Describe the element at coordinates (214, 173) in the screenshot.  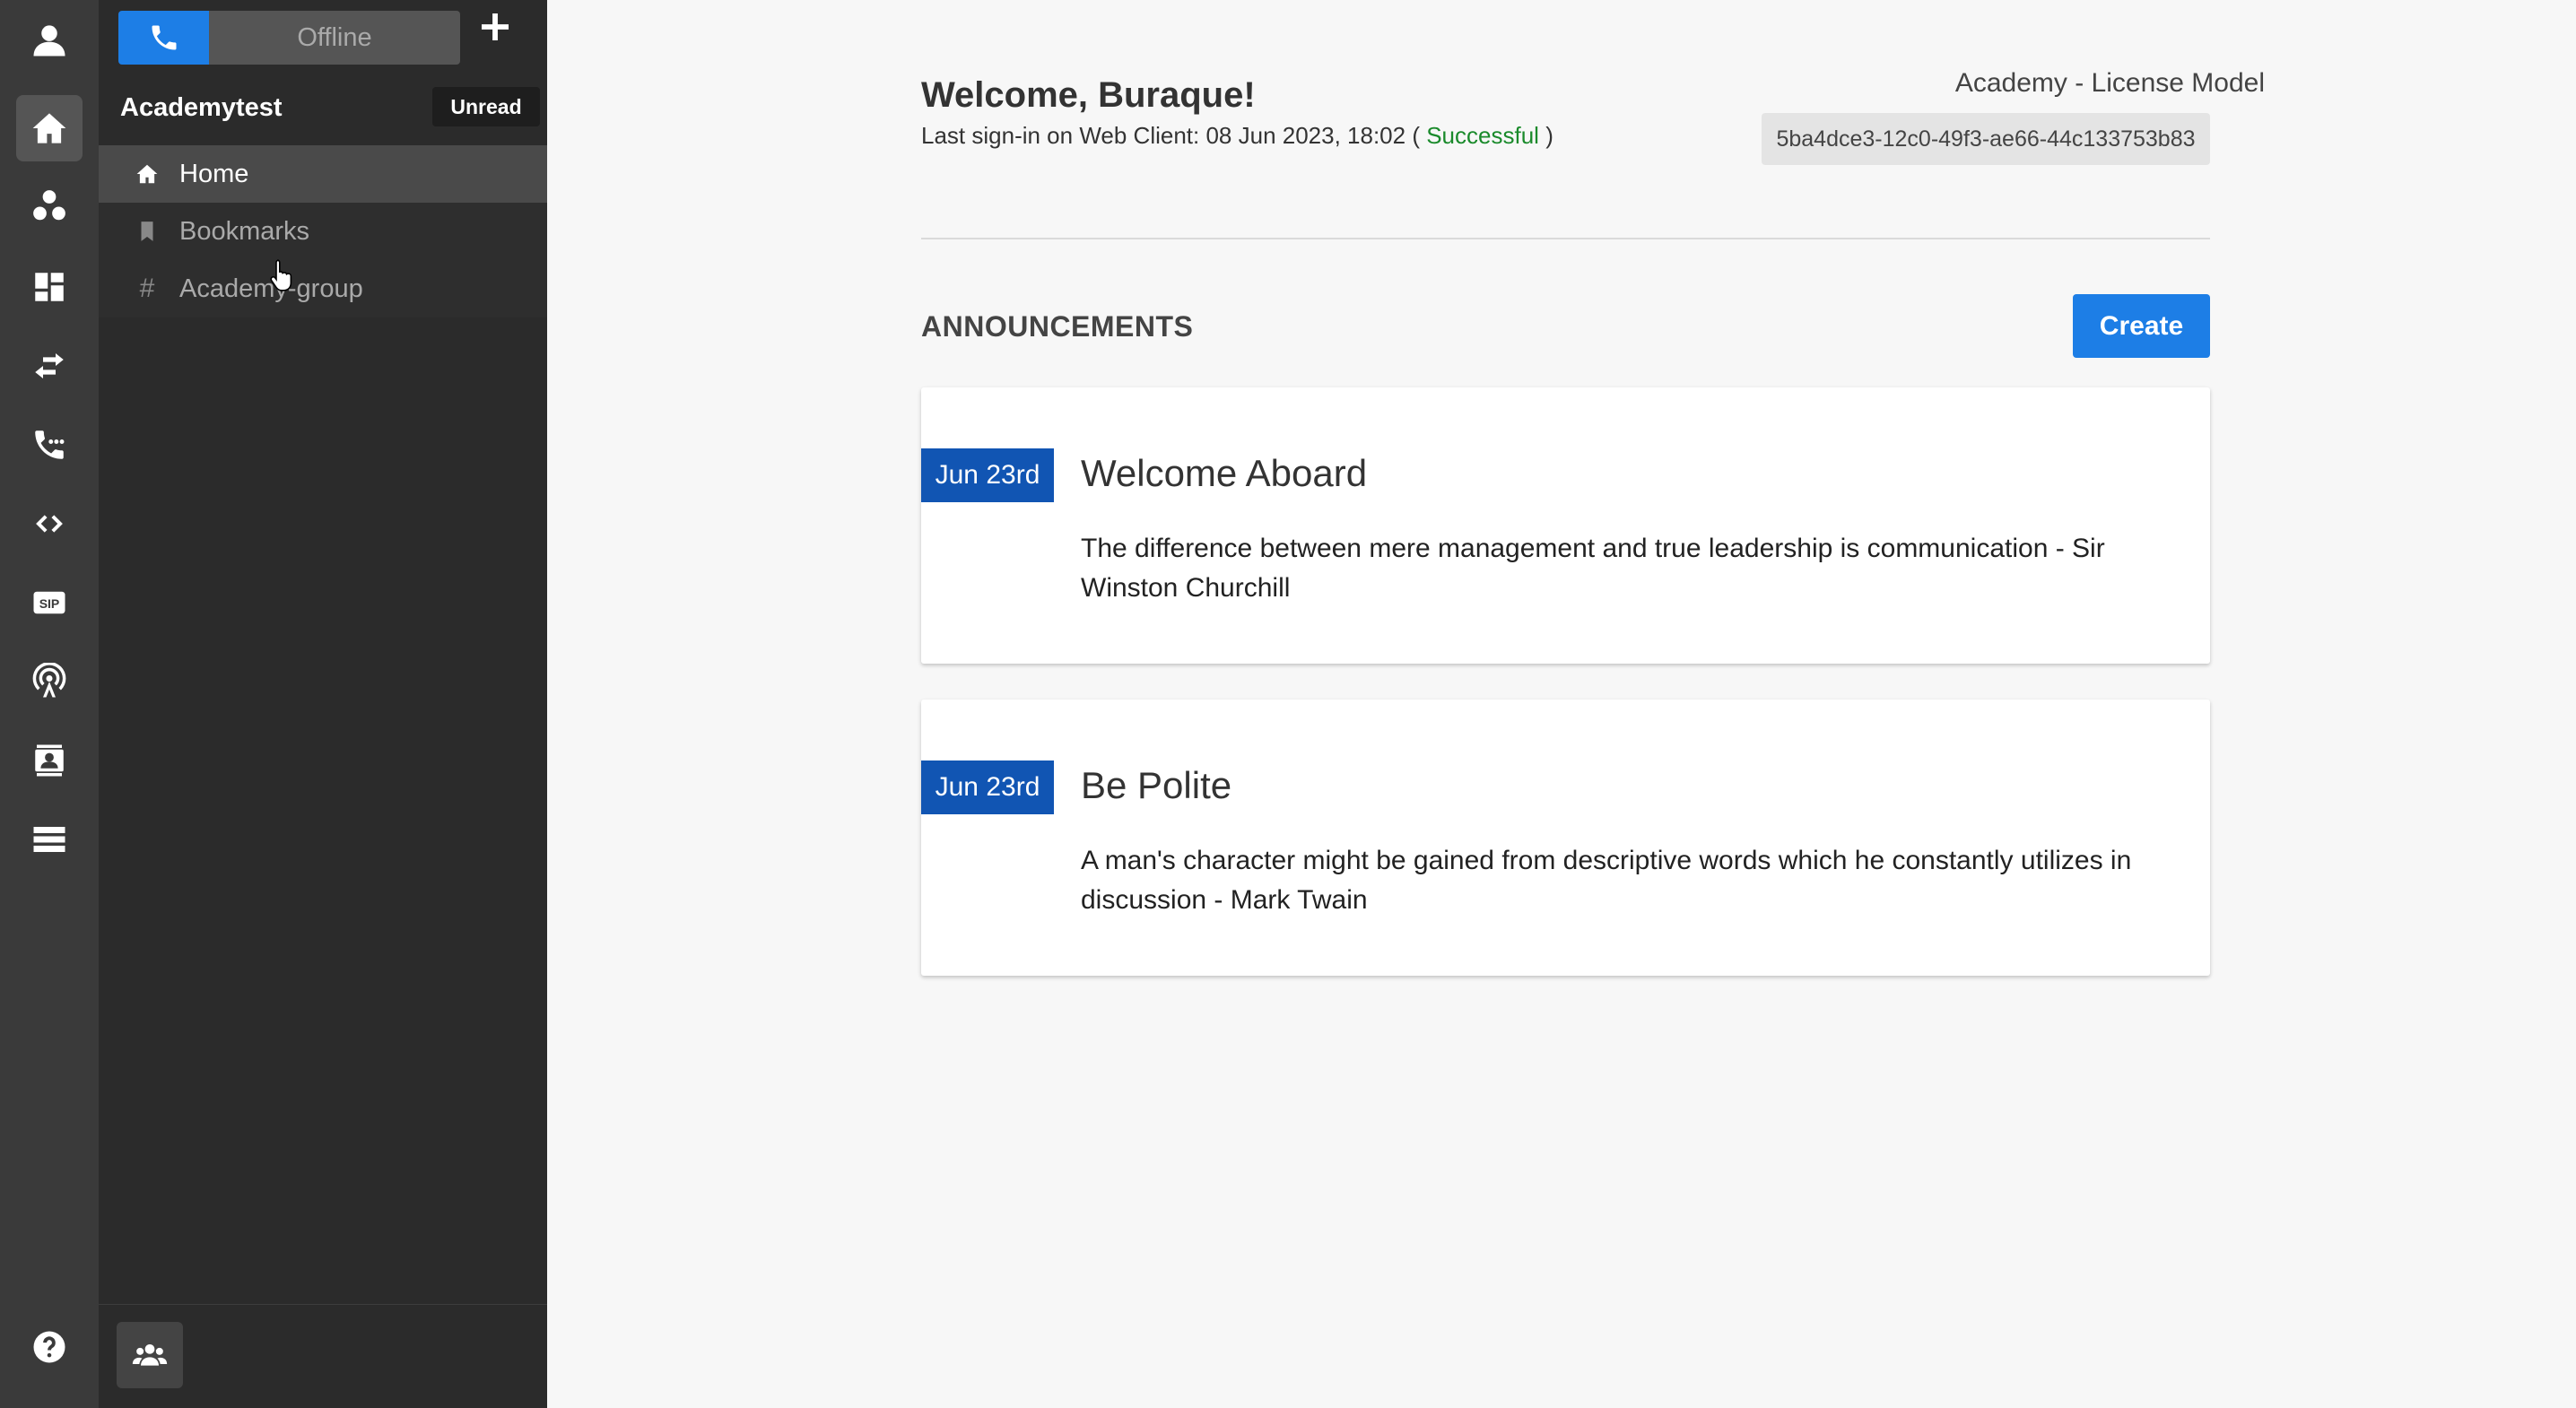
I see `channel-label: Home` at that location.